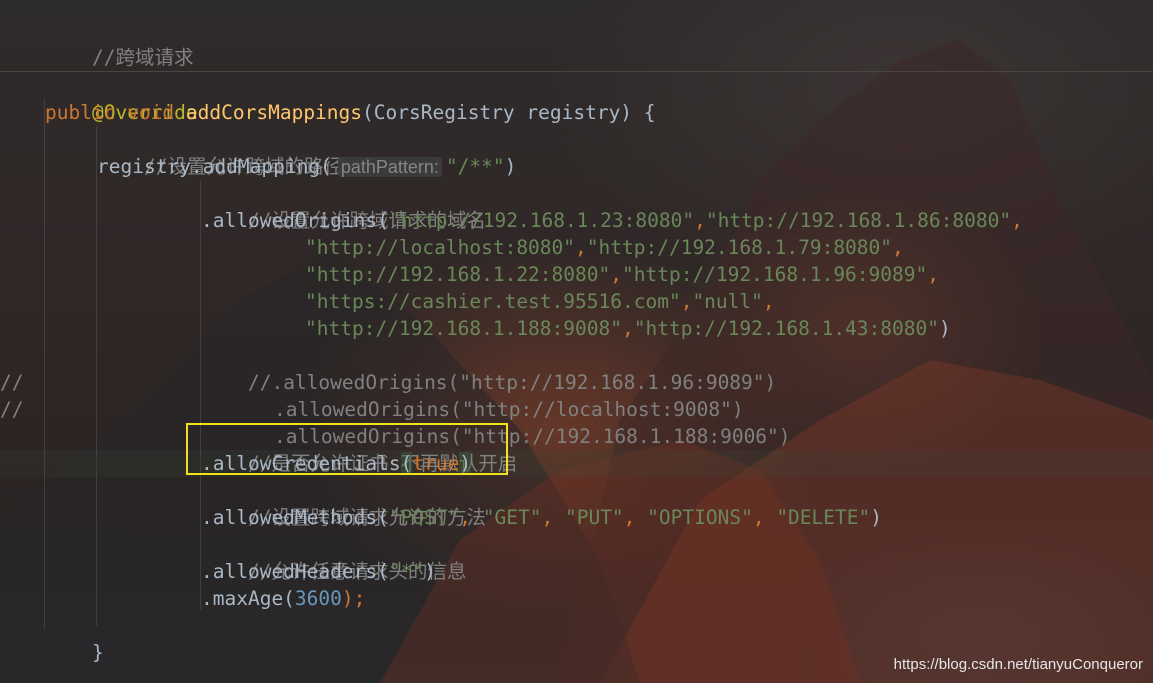 The width and height of the screenshot is (1153, 683). Describe the element at coordinates (594, 517) in the screenshot. I see `string-literal: "PUT"` at that location.